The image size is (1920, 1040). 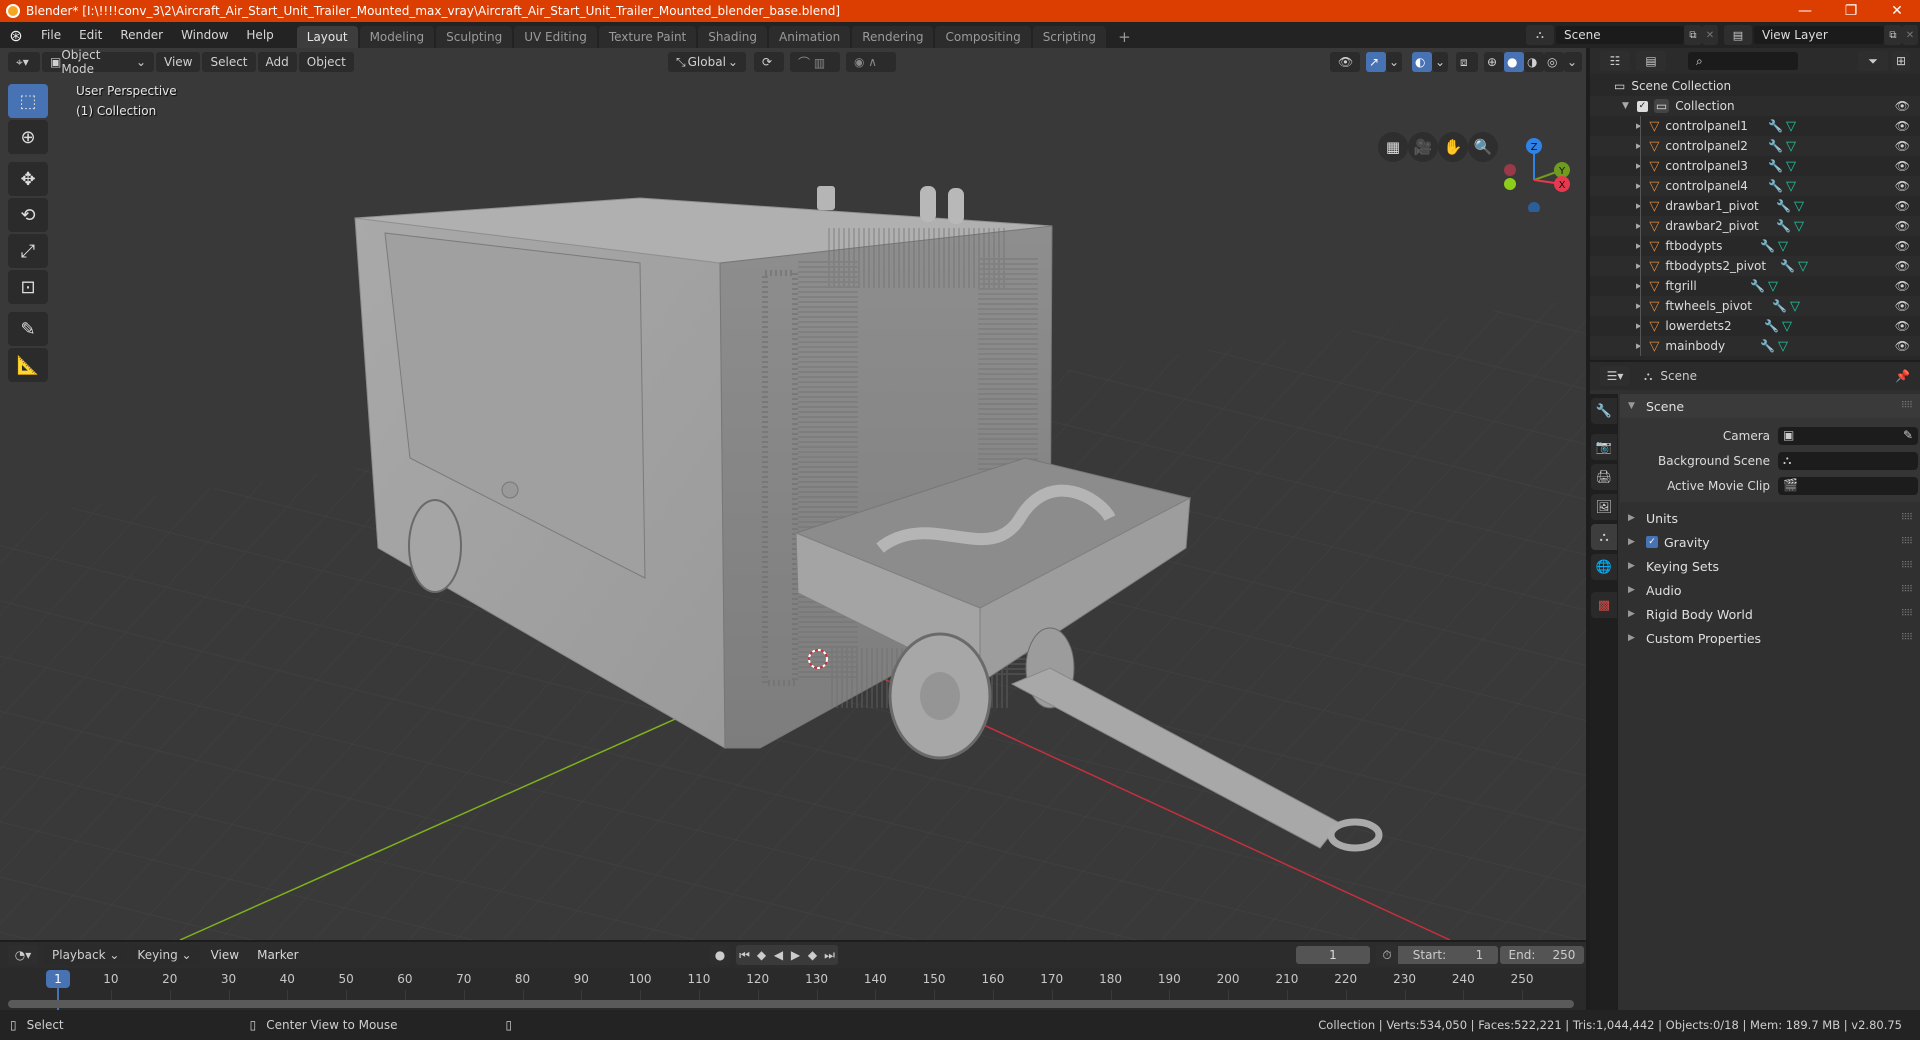 I want to click on maximize-button: ❐, so click(x=1851, y=11).